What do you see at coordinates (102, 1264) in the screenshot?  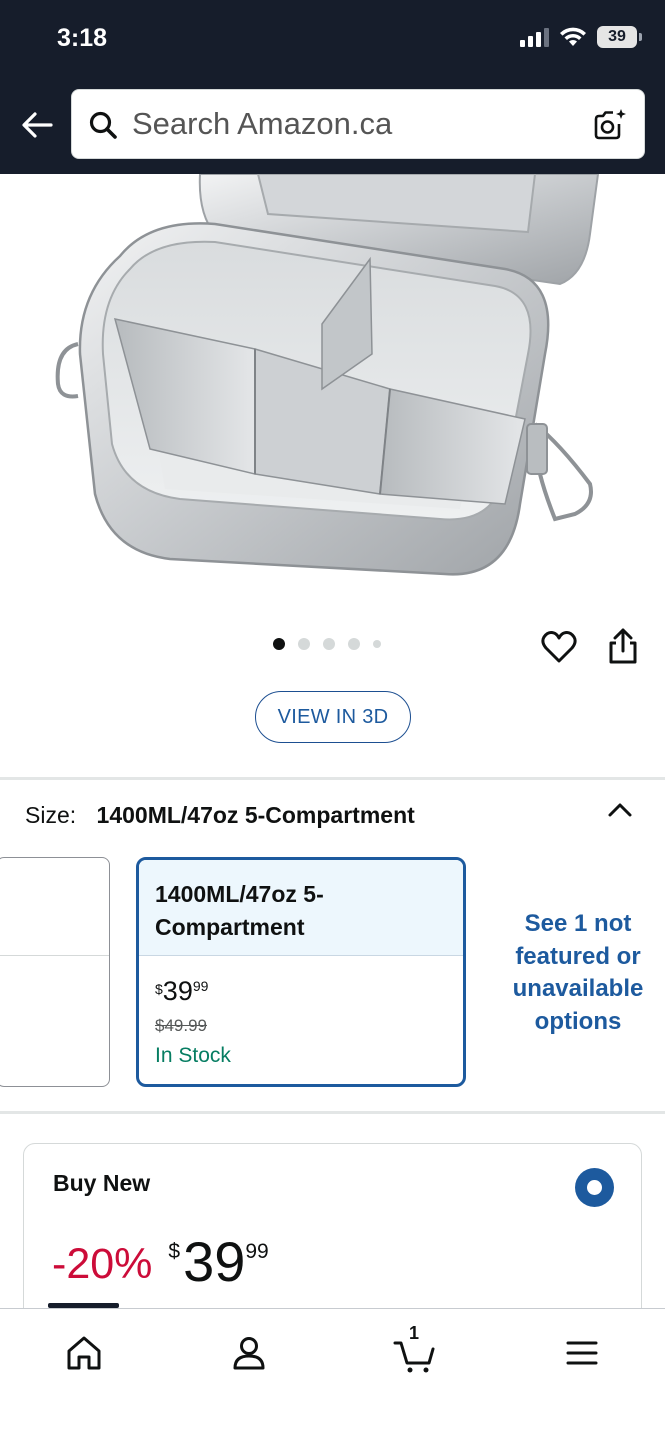 I see `discount-percent: -20%` at bounding box center [102, 1264].